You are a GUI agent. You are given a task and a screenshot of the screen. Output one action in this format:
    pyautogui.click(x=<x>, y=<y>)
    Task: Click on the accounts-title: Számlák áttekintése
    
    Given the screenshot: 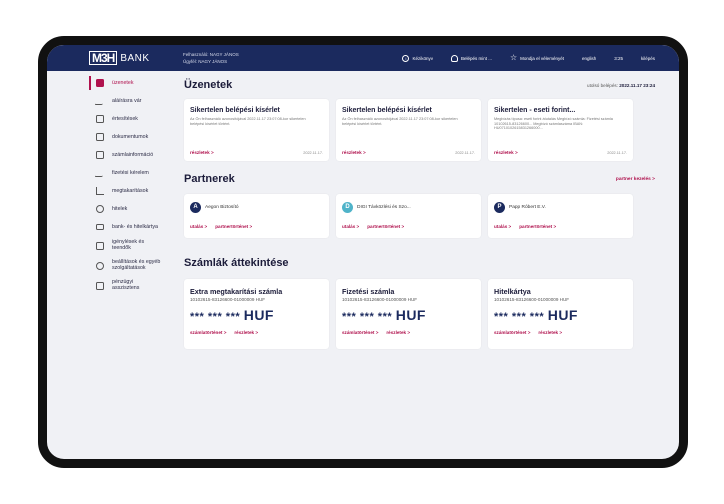 What is the action you would take?
    pyautogui.click(x=236, y=263)
    